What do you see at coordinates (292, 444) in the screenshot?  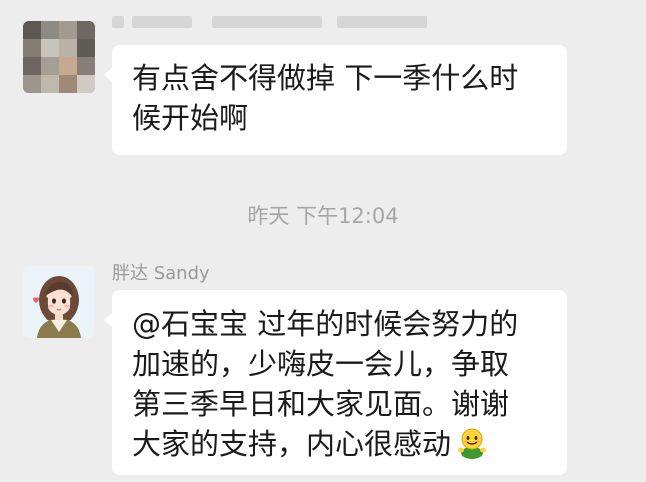 I see `message-text: 大家的支持，内心很感动` at bounding box center [292, 444].